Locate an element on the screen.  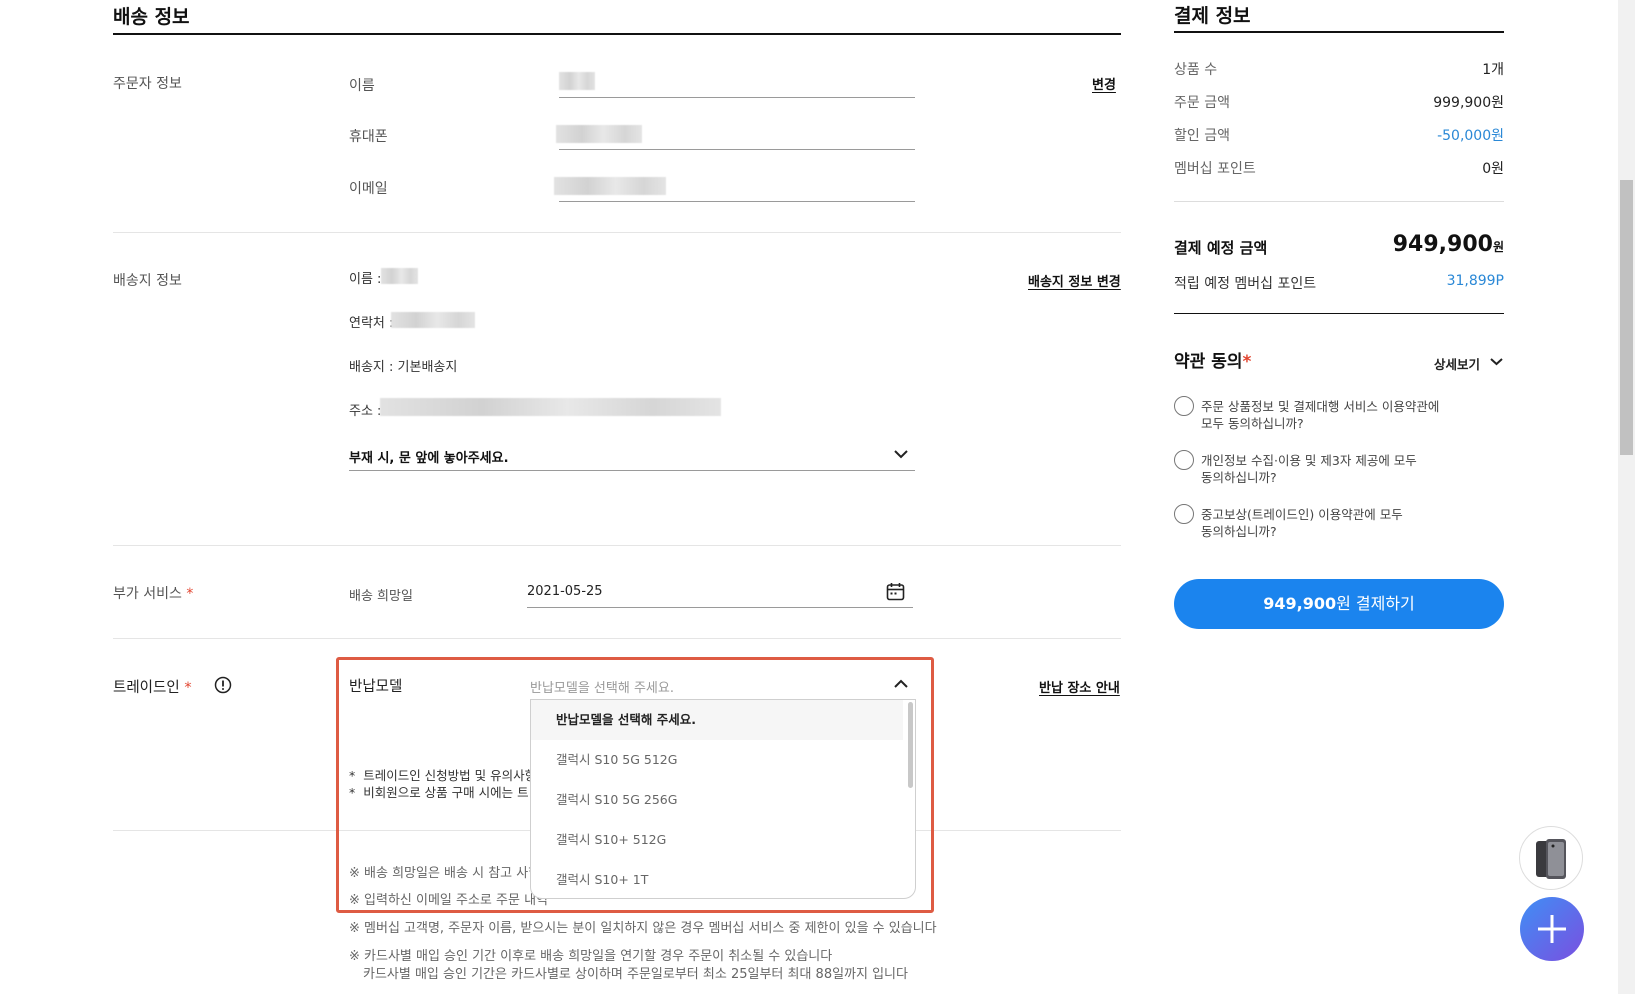
highlight-frame is located at coordinates (635, 785).